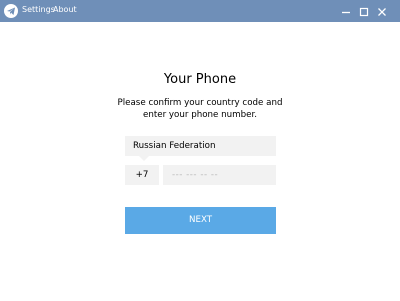 This screenshot has width=400, height=301. What do you see at coordinates (11, 11) in the screenshot?
I see `telegram-icon` at bounding box center [11, 11].